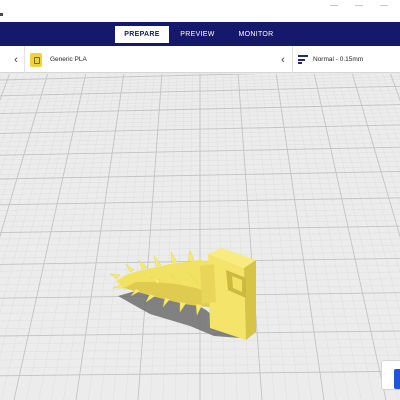 This screenshot has height=400, width=400. I want to click on window-edge-mark, so click(1, 14).